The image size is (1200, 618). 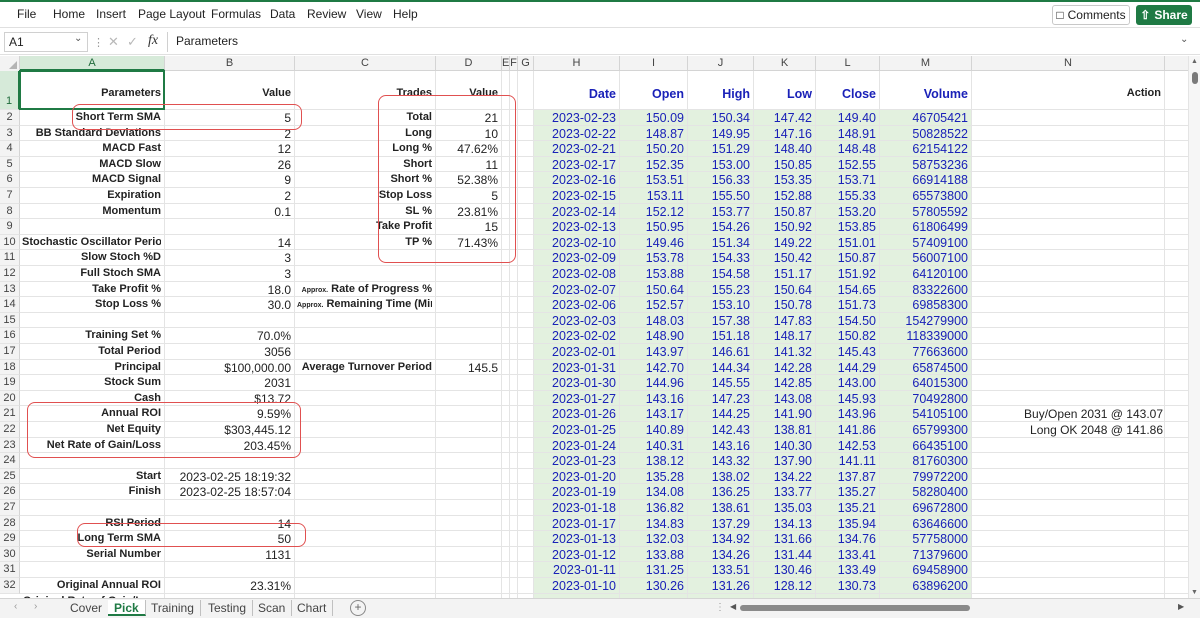 What do you see at coordinates (10, 196) in the screenshot?
I see `row-header-7: 7` at bounding box center [10, 196].